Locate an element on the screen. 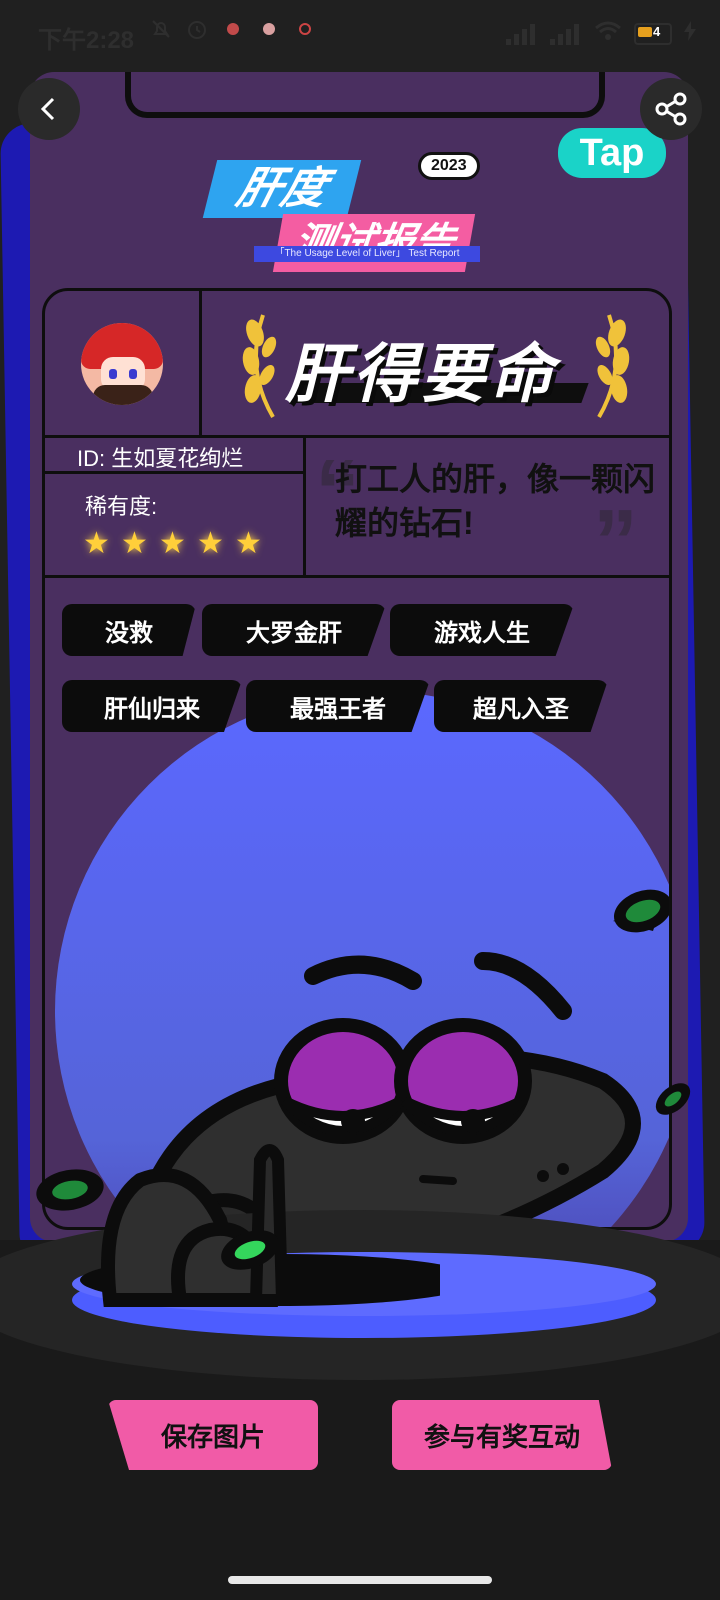 The width and height of the screenshot is (720, 1600). share-icon is located at coordinates (671, 109).